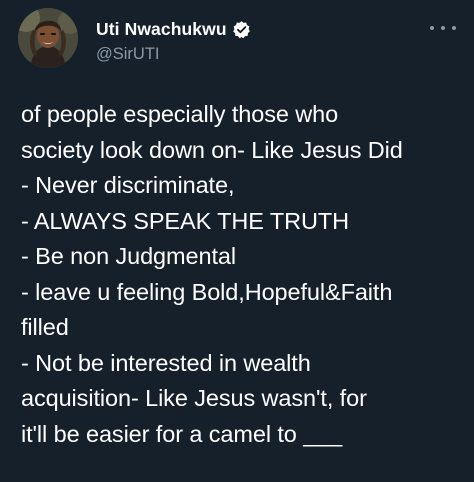 This screenshot has height=482, width=474. What do you see at coordinates (182, 433) in the screenshot?
I see `tweet-text-line: it'll be easier for a camel to ___` at bounding box center [182, 433].